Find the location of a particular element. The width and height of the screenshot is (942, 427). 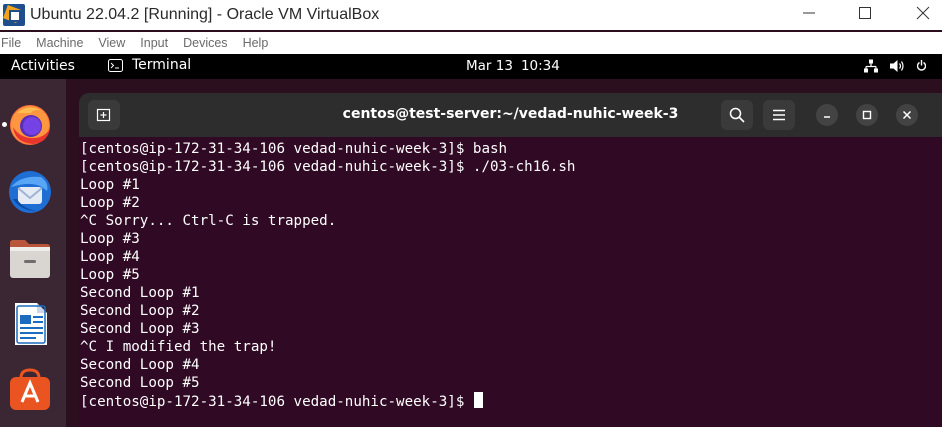

dock-item-thunderbird is located at coordinates (30, 192).